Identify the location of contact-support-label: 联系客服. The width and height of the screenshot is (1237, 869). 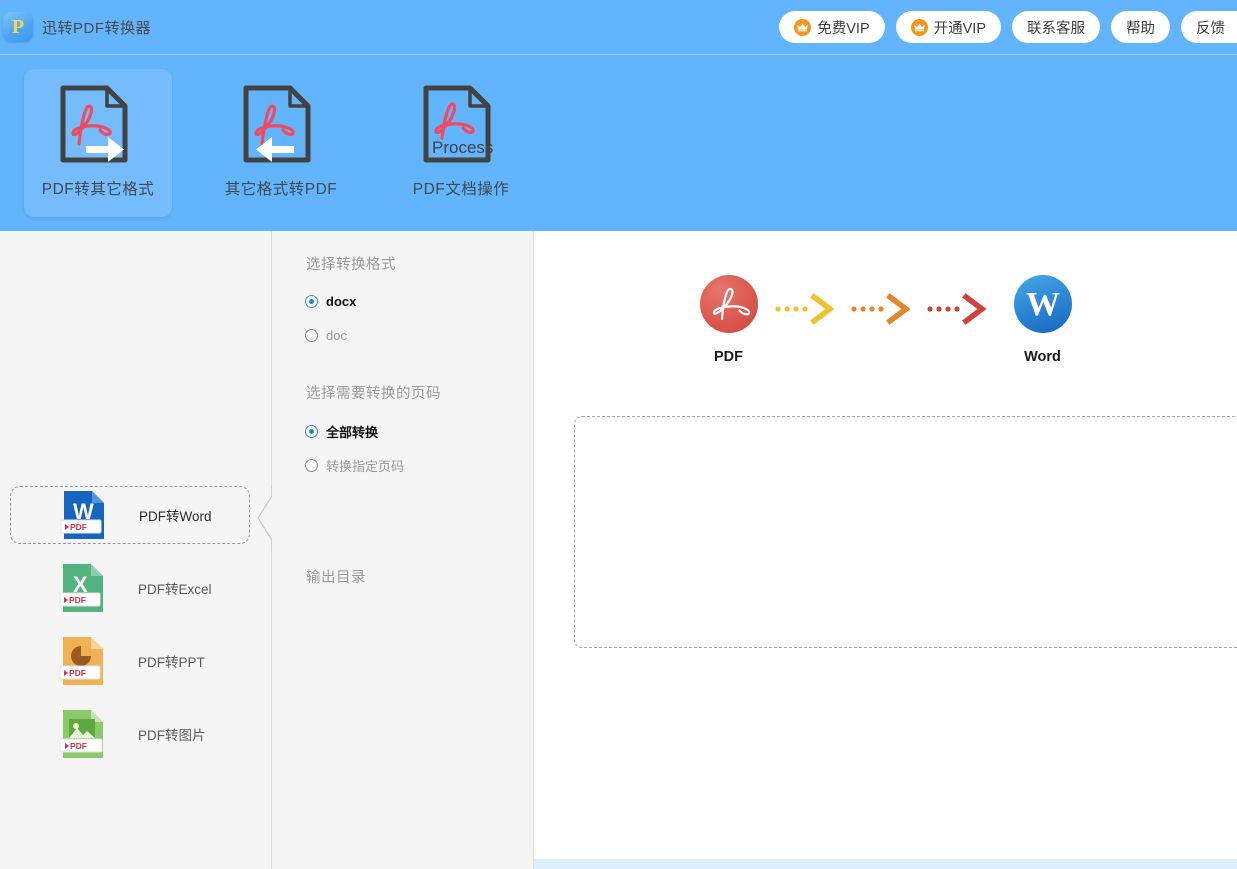
(1056, 28).